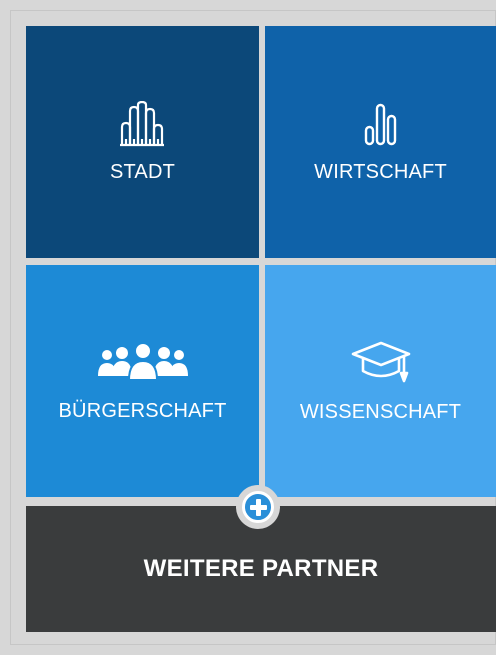  I want to click on graduation-cap-icon, so click(380, 361).